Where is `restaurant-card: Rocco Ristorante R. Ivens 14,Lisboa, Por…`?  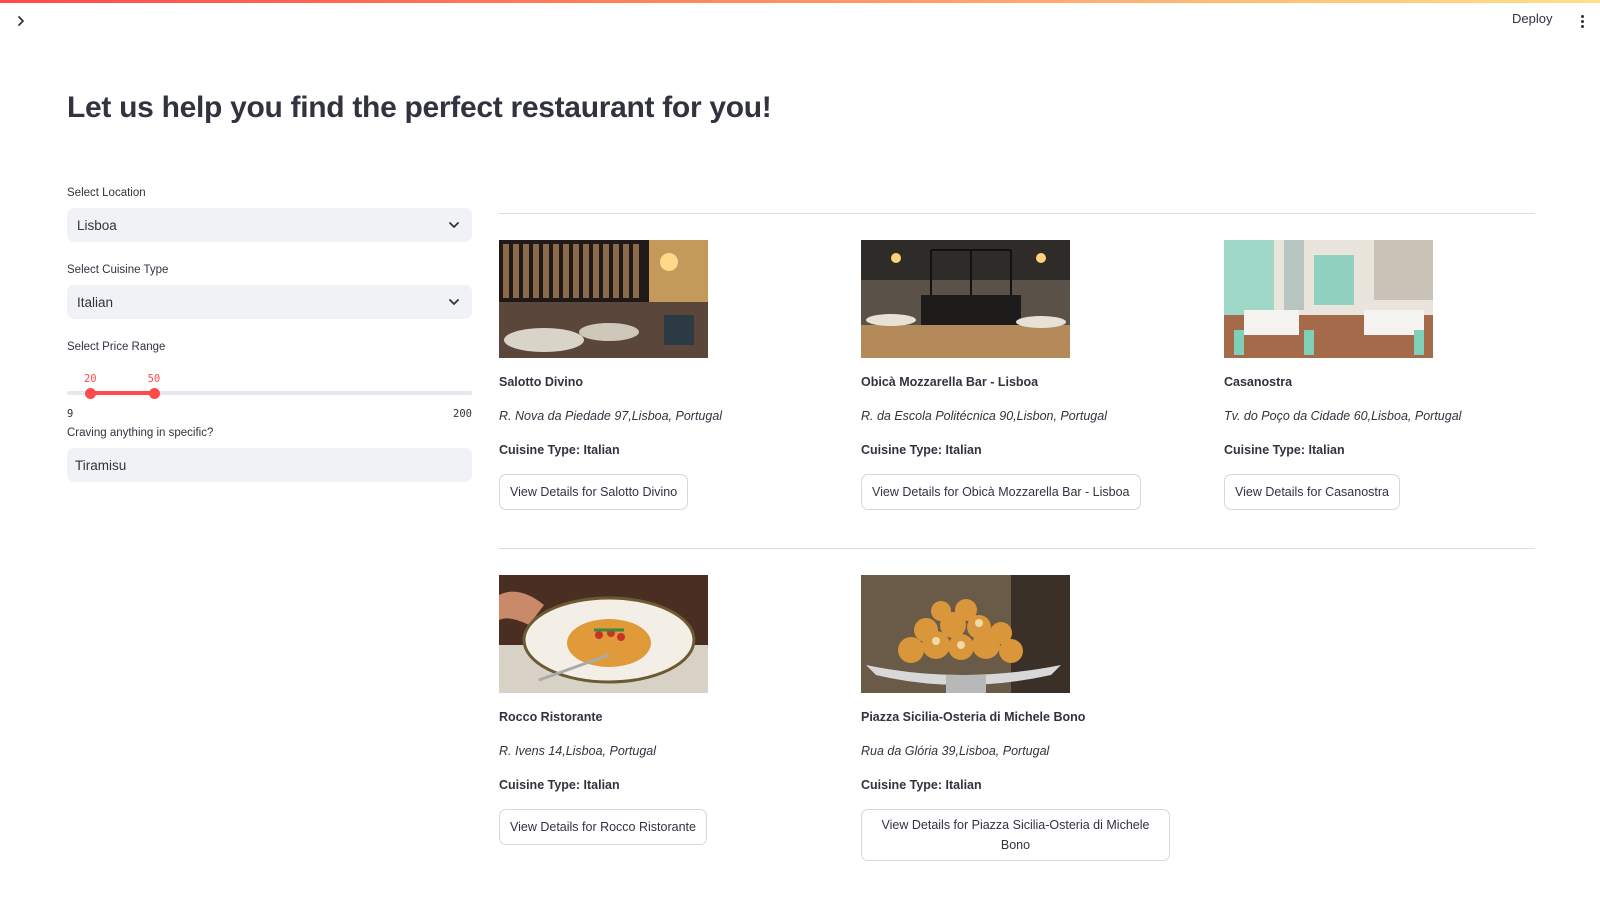
restaurant-card: Rocco Ristorante R. Ivens 14,Lisboa, Por… is located at coordinates (664, 710).